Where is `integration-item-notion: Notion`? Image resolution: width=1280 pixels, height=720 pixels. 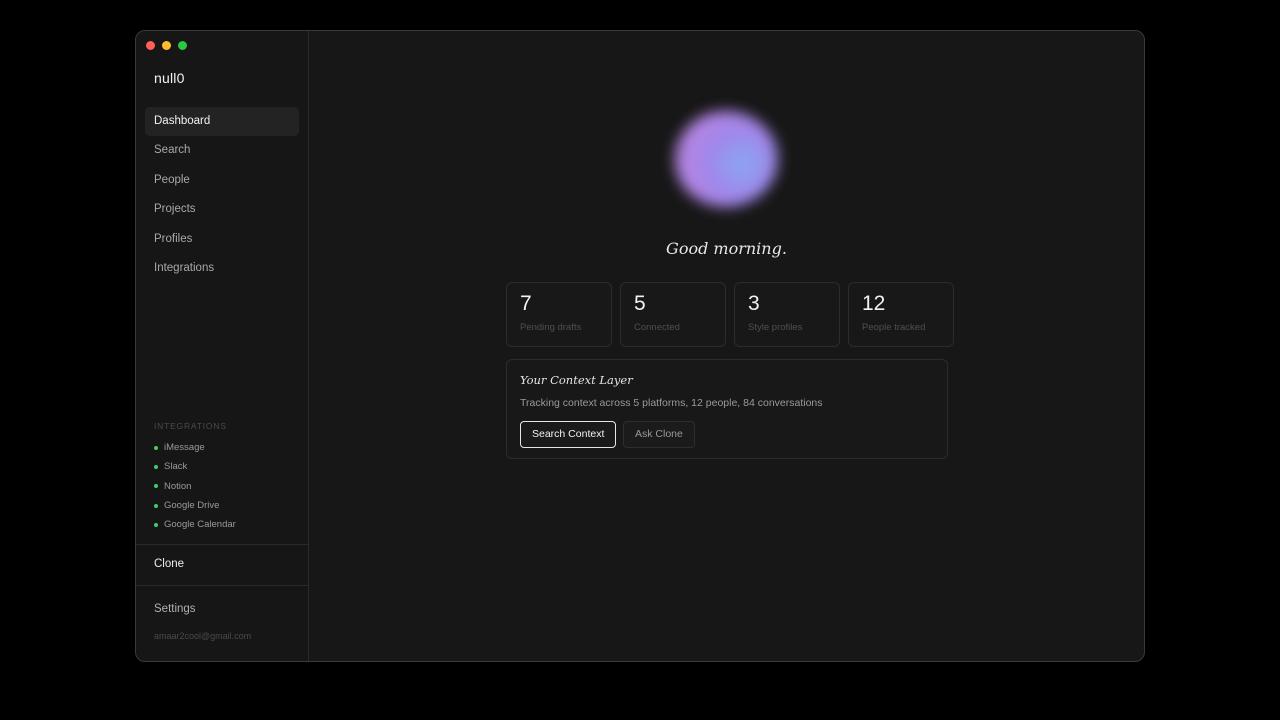 integration-item-notion: Notion is located at coordinates (195, 486).